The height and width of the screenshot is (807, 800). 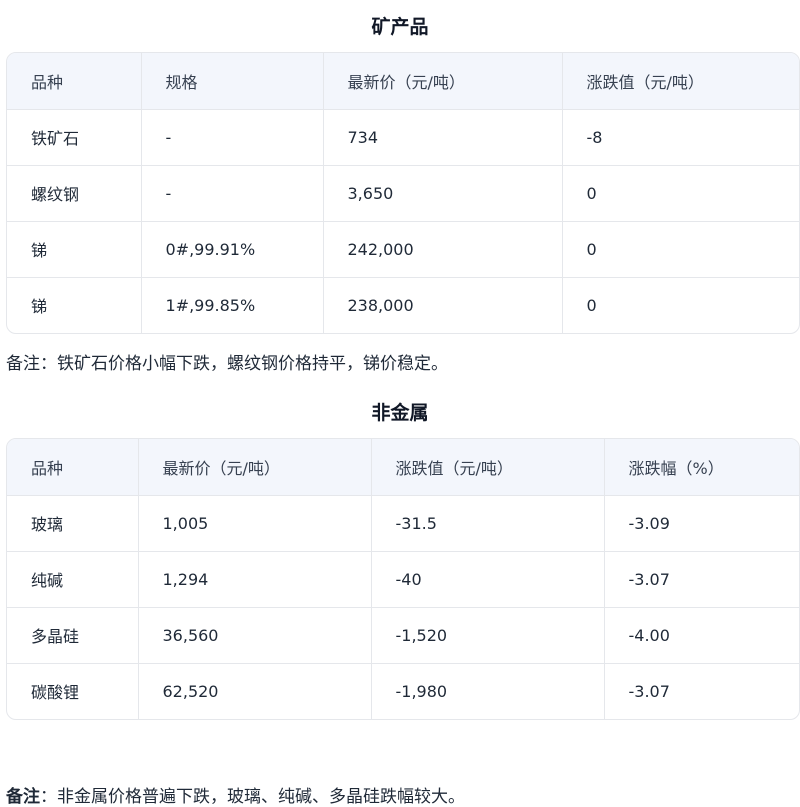 What do you see at coordinates (488, 523) in the screenshot?
I see `cell-change: -31.5` at bounding box center [488, 523].